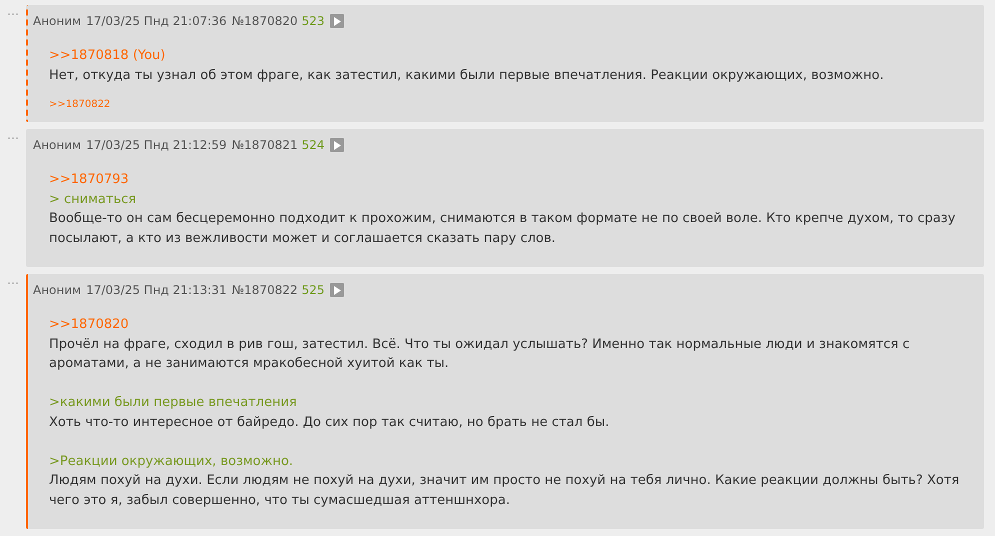  Describe the element at coordinates (329, 423) in the screenshot. I see `post-text: Хоть что-то интересное от байредо. До сих пор так считаю, но брать не стал бы.` at that location.